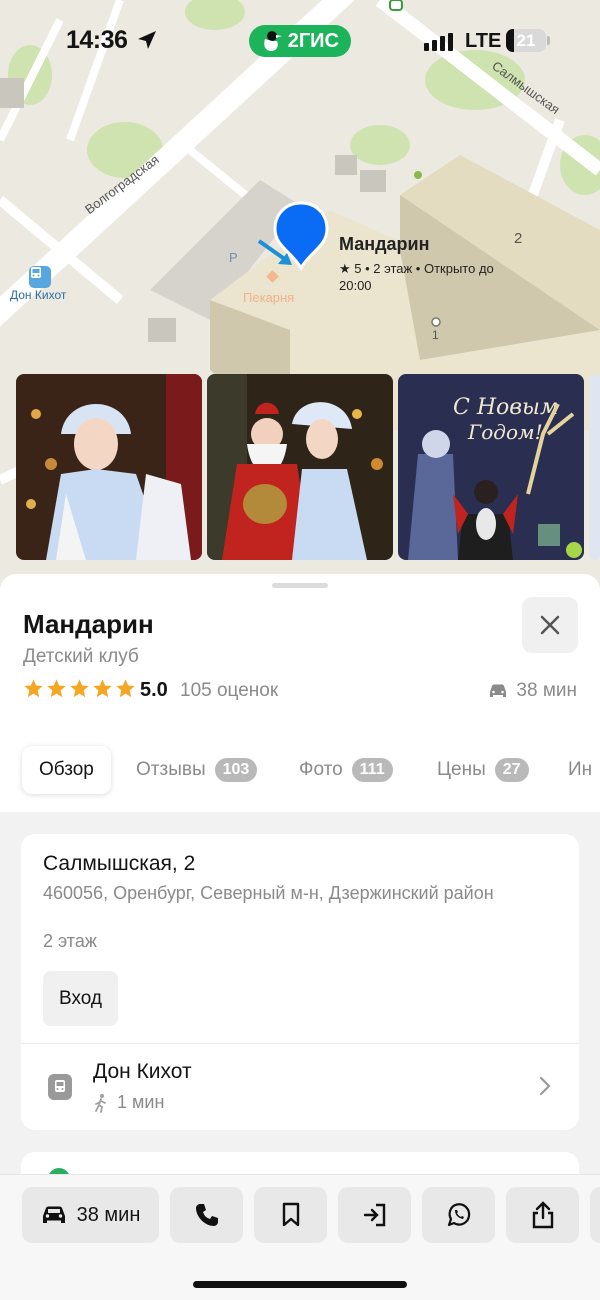 This screenshot has height=1300, width=600. I want to click on entrance-button: Вход, so click(80, 998).